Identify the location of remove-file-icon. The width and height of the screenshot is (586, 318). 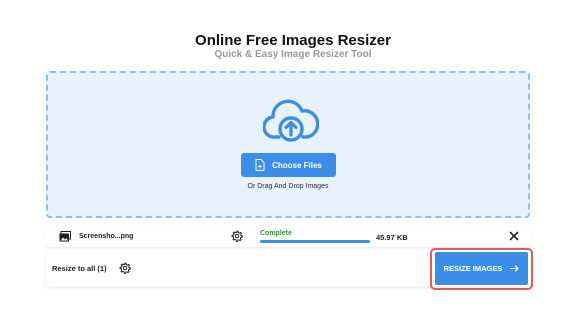
(514, 236).